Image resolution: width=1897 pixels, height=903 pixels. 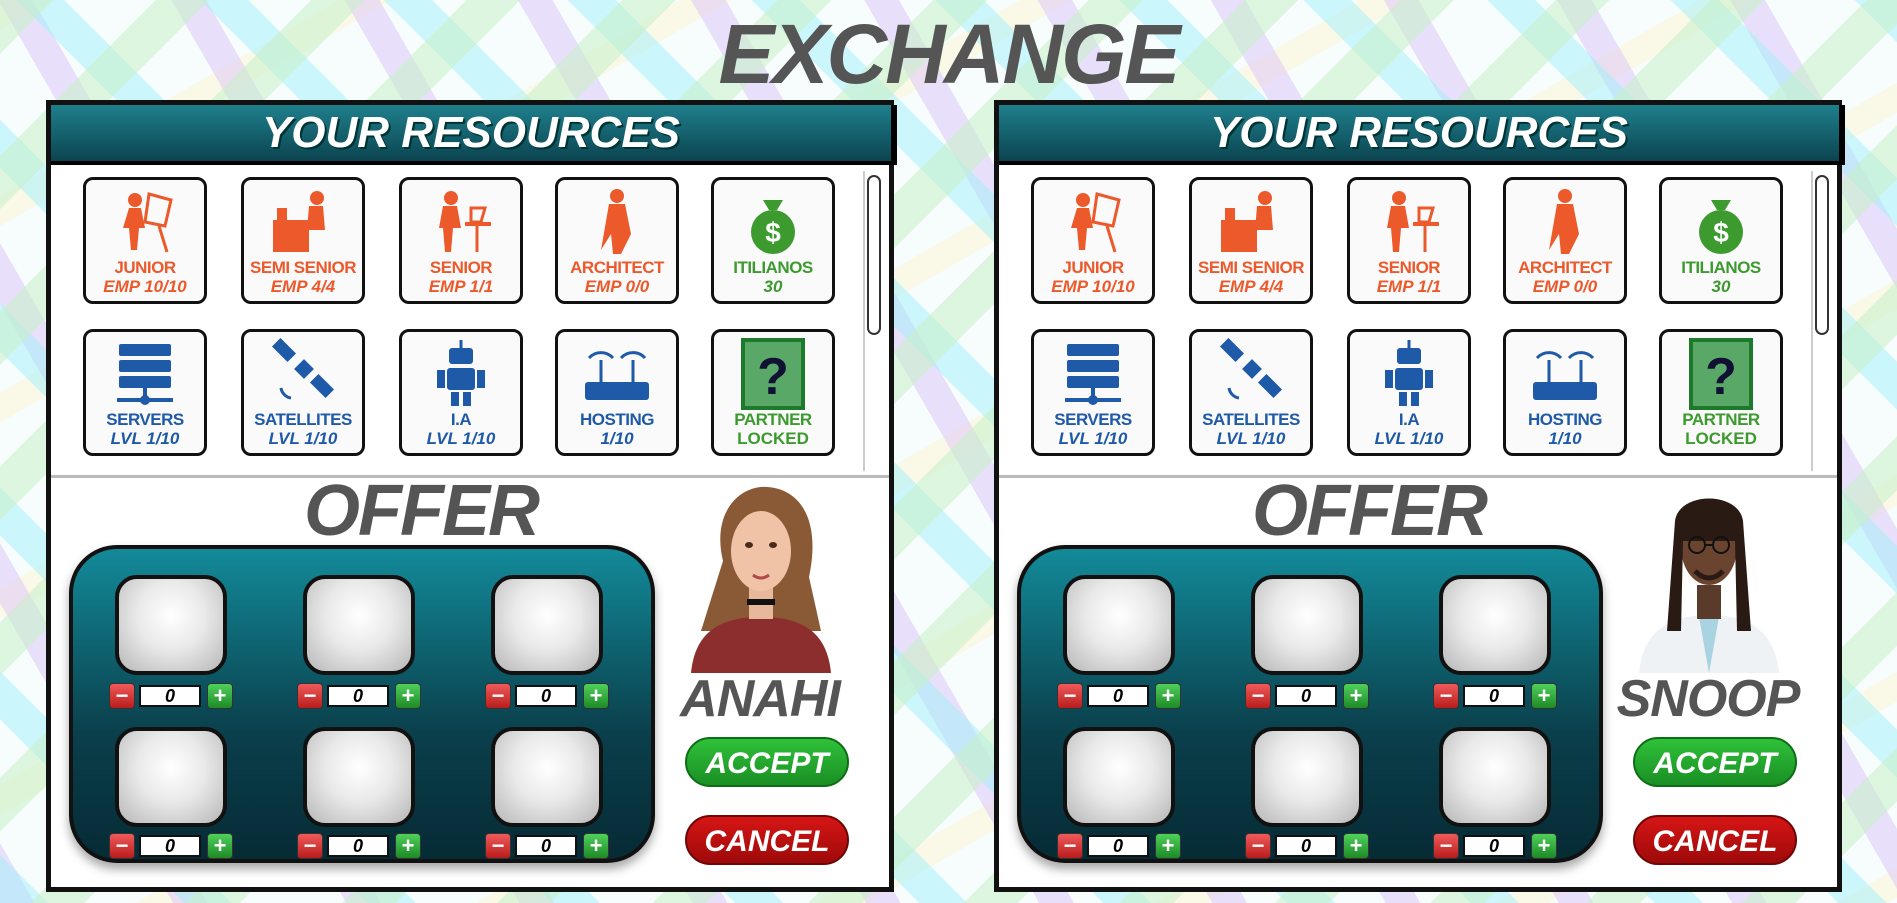 I want to click on resource-name: PARTNER, so click(x=1721, y=419).